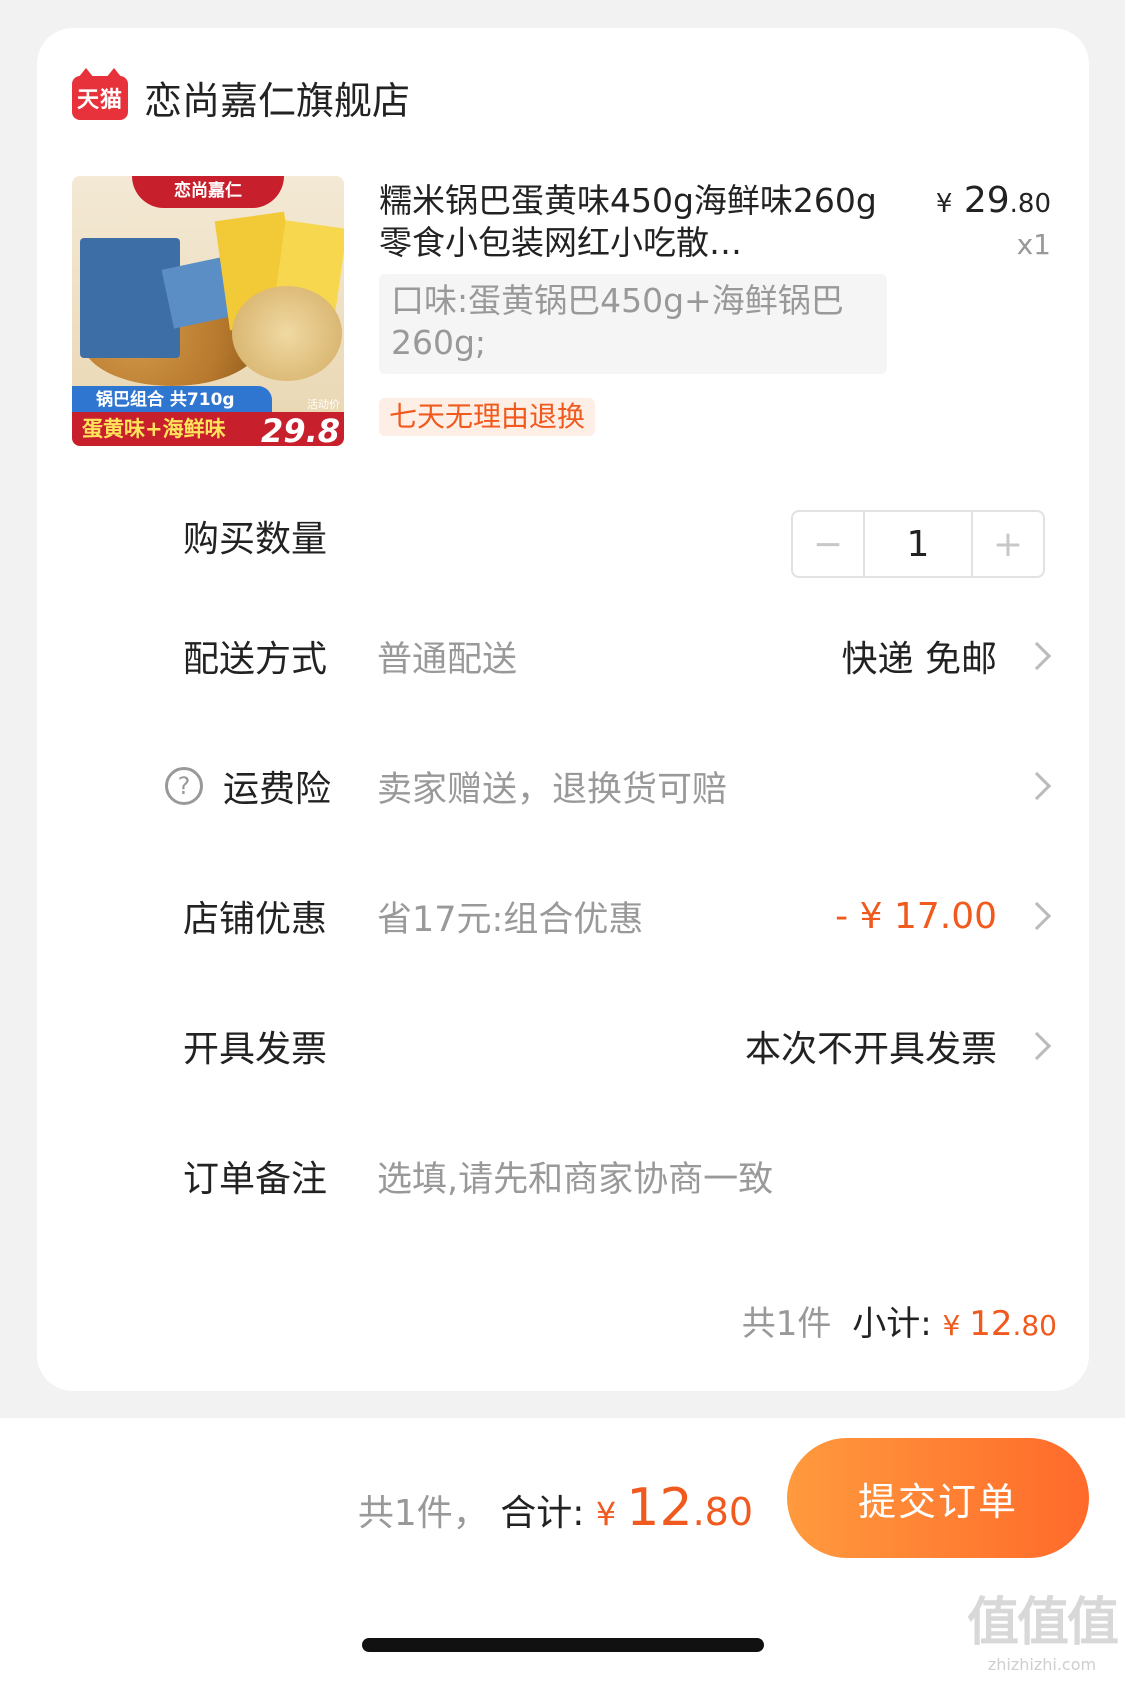 This screenshot has width=1125, height=1682. I want to click on total-count: 共1件，, so click(423, 1513).